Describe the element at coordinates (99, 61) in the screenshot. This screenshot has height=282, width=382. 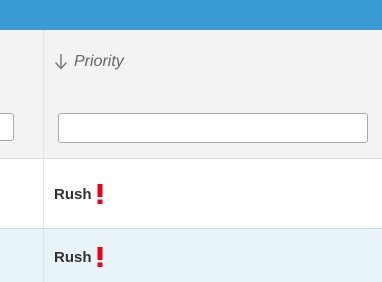
I see `priority-column-label: Priority` at that location.